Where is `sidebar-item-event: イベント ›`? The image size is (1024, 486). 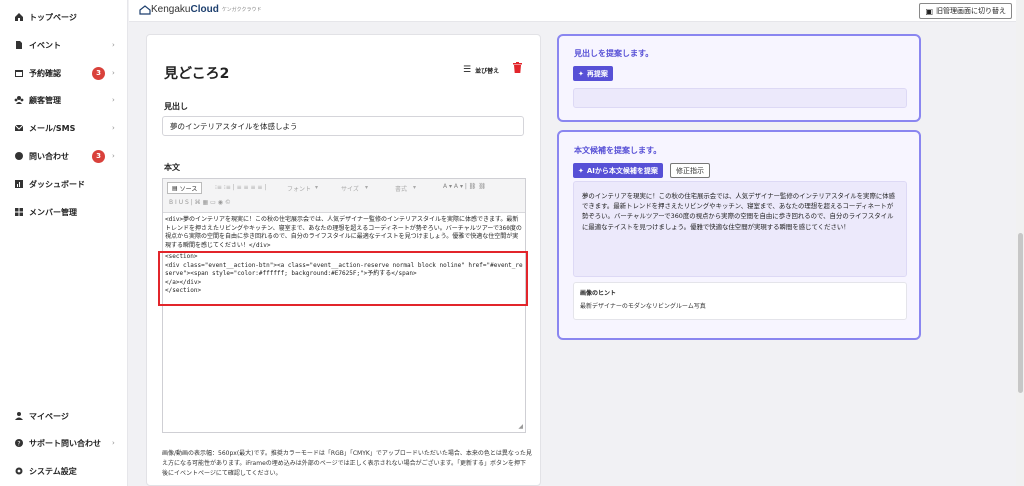
sidebar-item-event: イベント › is located at coordinates (64, 45).